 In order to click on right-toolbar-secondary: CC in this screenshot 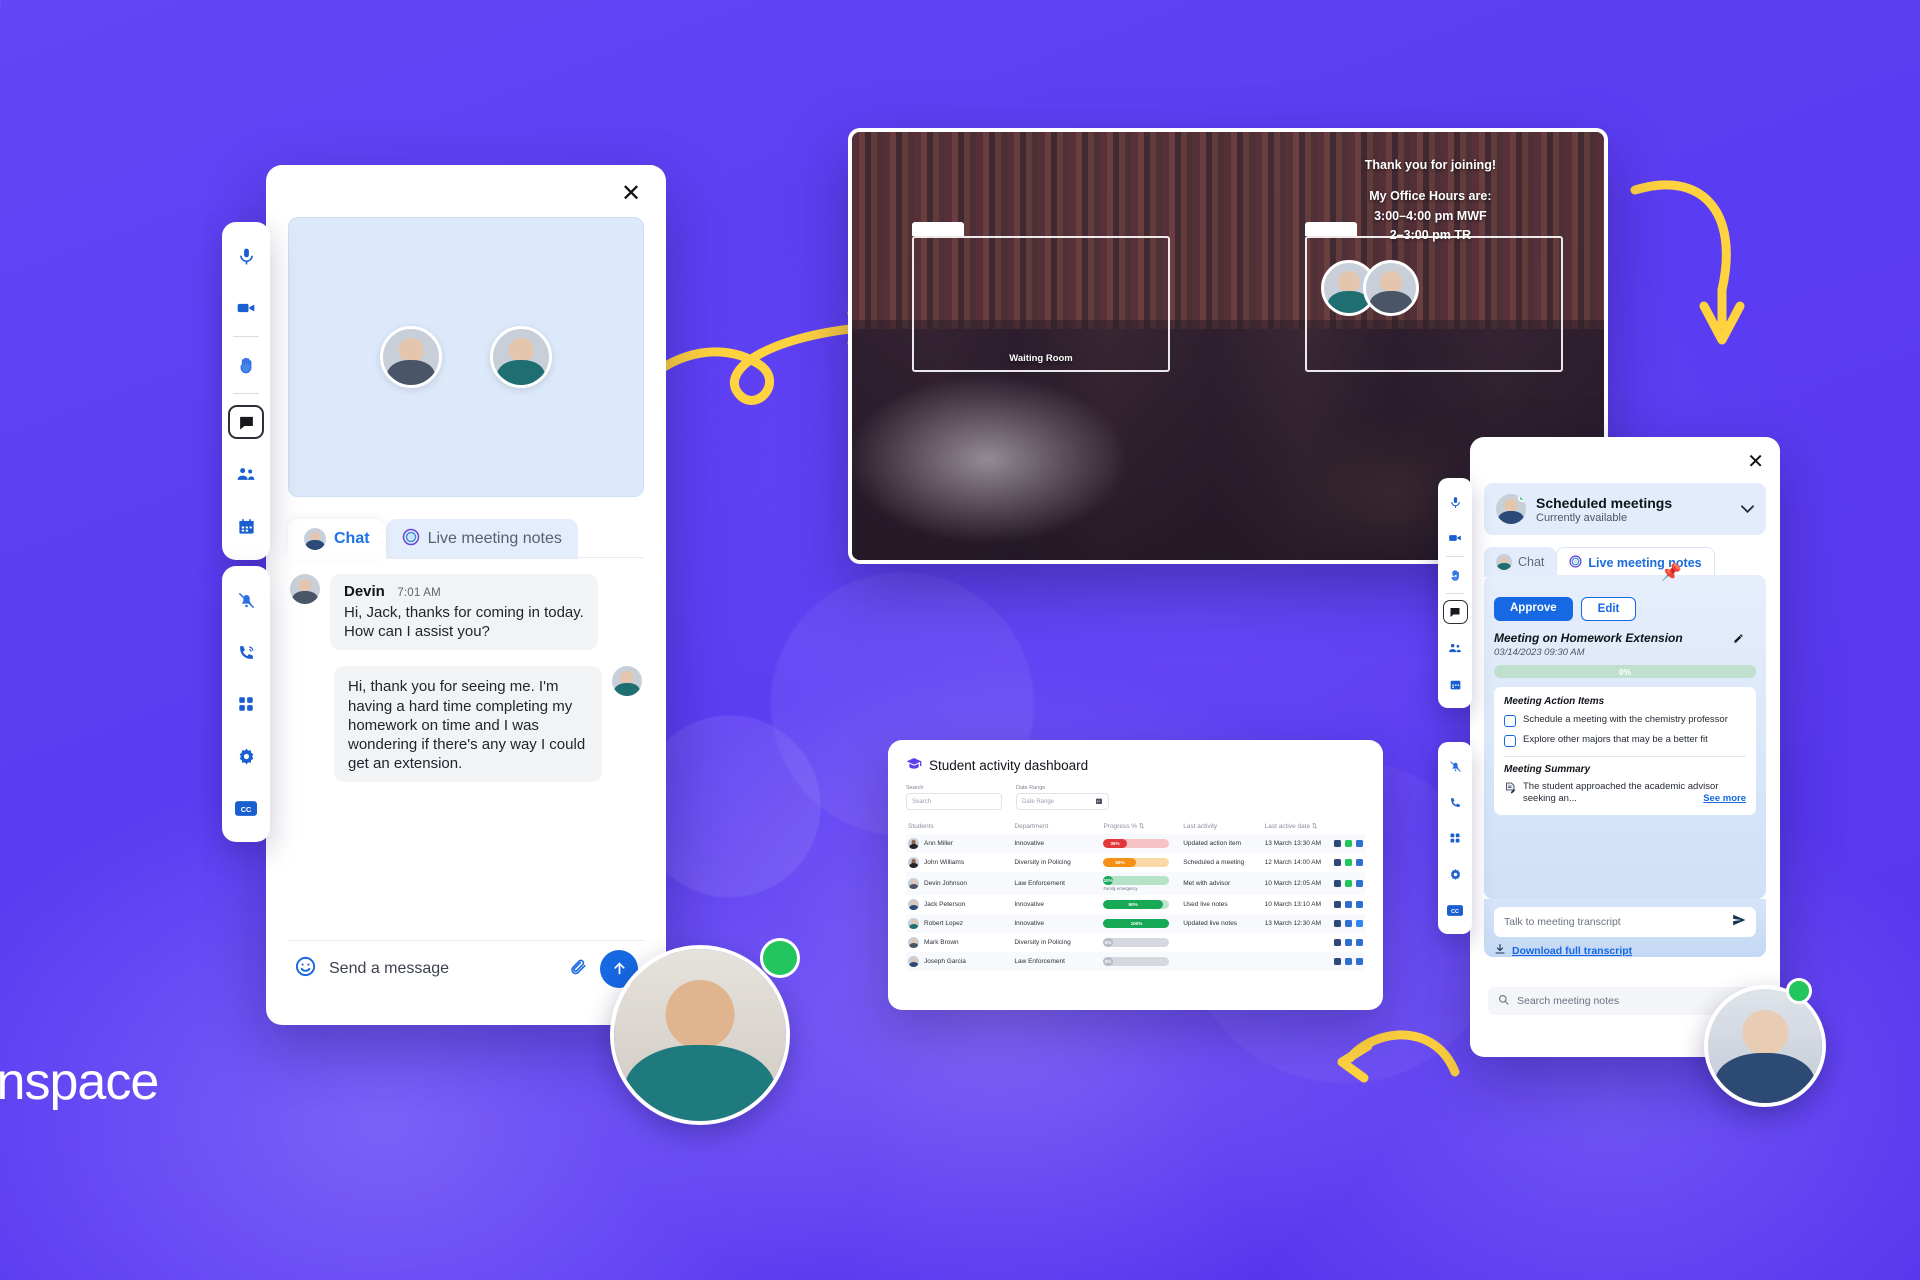, I will do `click(1455, 838)`.